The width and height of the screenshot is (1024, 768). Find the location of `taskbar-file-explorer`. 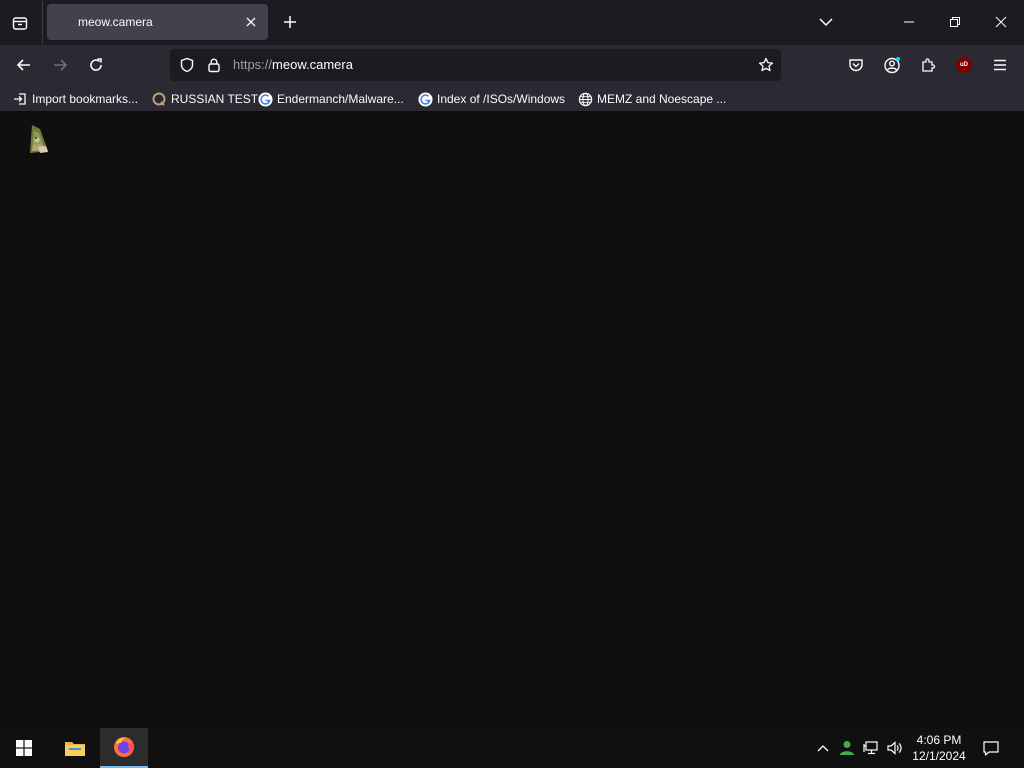

taskbar-file-explorer is located at coordinates (75, 748).